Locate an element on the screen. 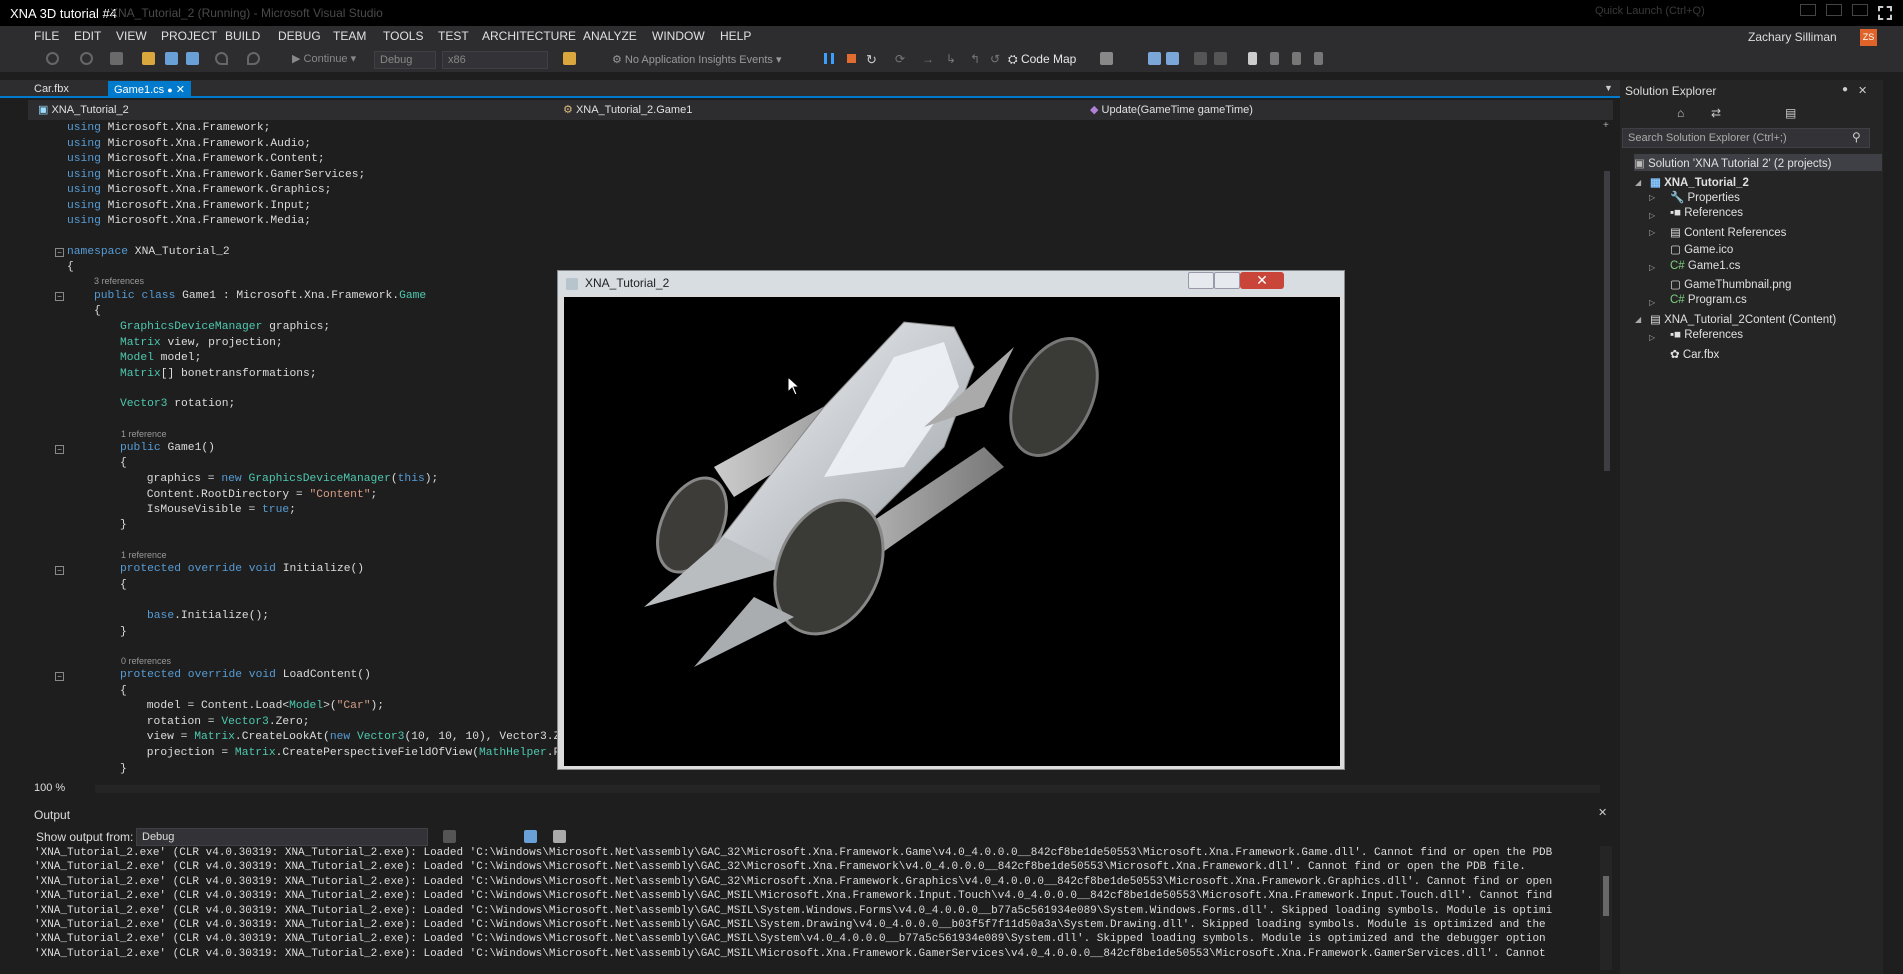  tree-references: ▪■ References is located at coordinates (1706, 213).